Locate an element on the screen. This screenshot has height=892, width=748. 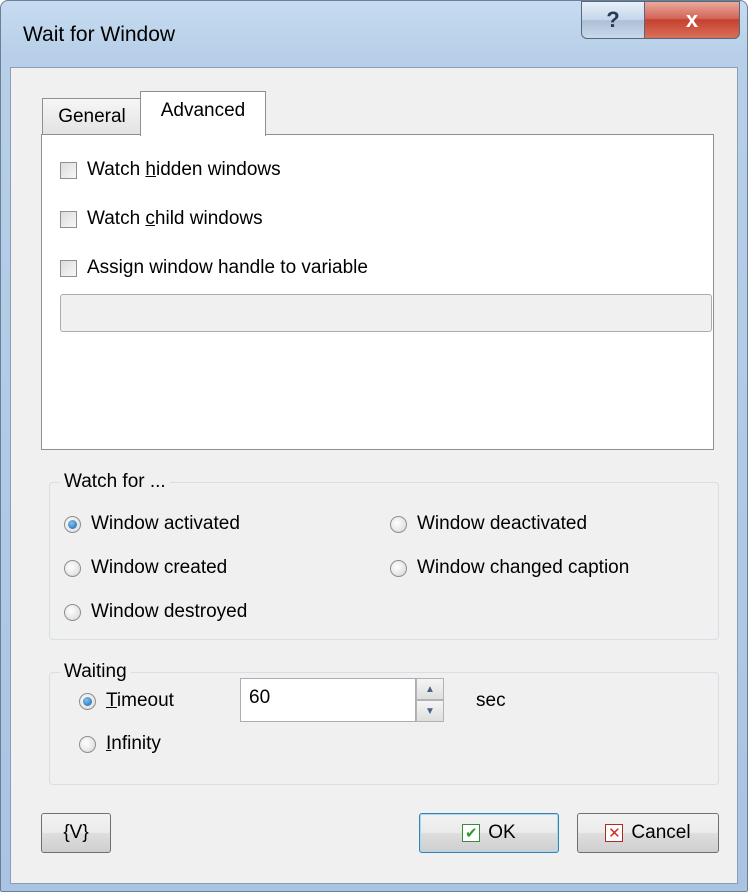
window-changed-caption-label: Window changed caption is located at coordinates (523, 567).